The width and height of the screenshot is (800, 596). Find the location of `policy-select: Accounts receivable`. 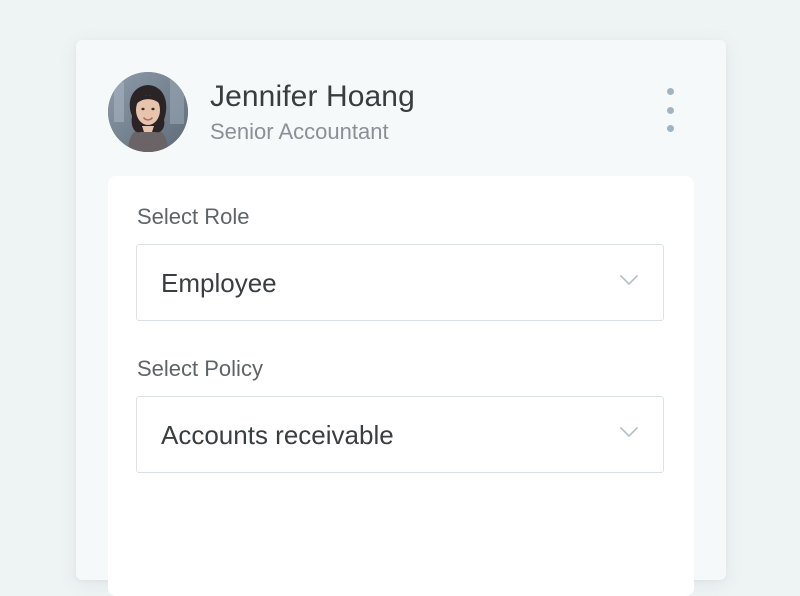

policy-select: Accounts receivable is located at coordinates (400, 434).